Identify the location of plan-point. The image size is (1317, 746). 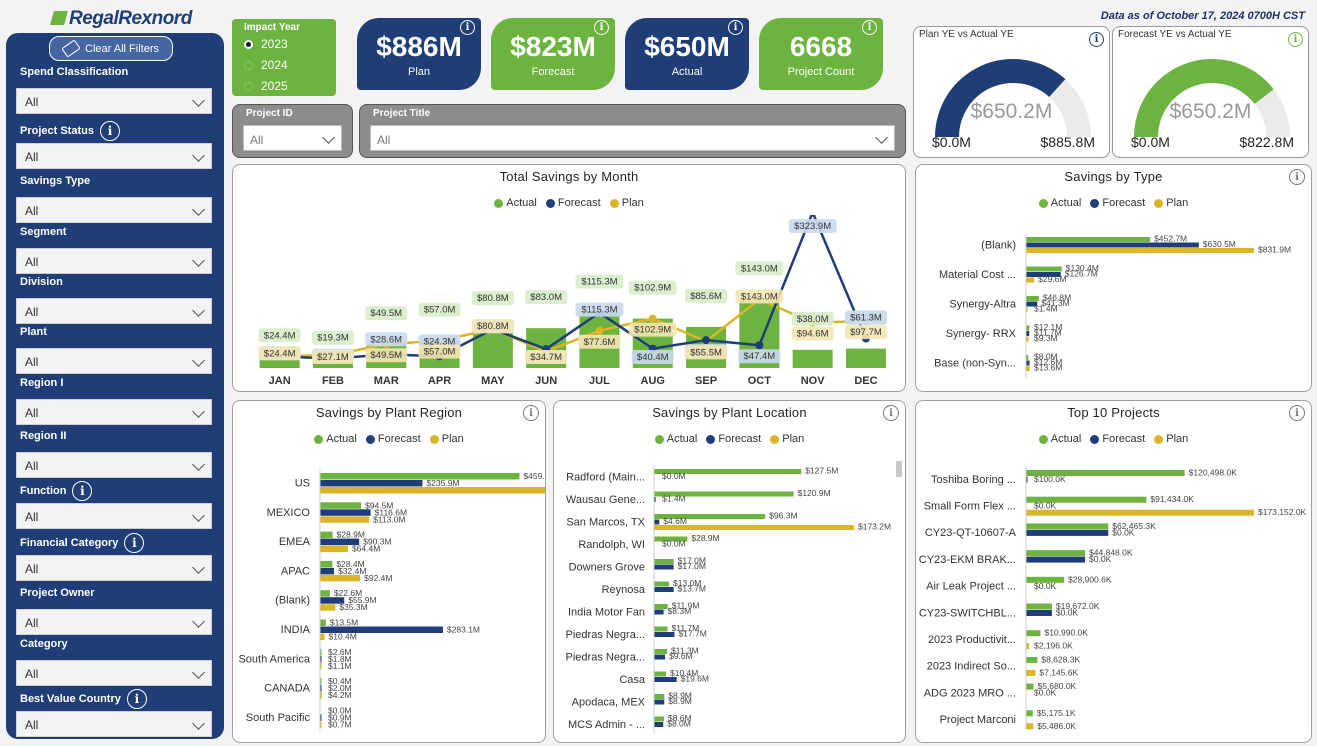
(652, 318).